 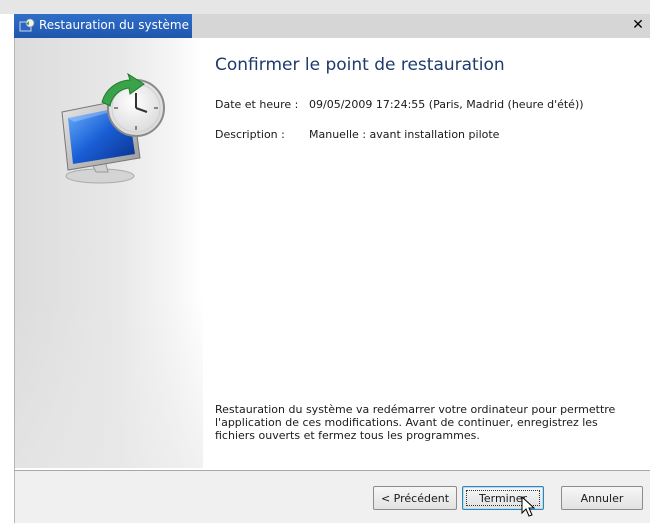 I want to click on system-restore-icon, so click(x=27, y=25).